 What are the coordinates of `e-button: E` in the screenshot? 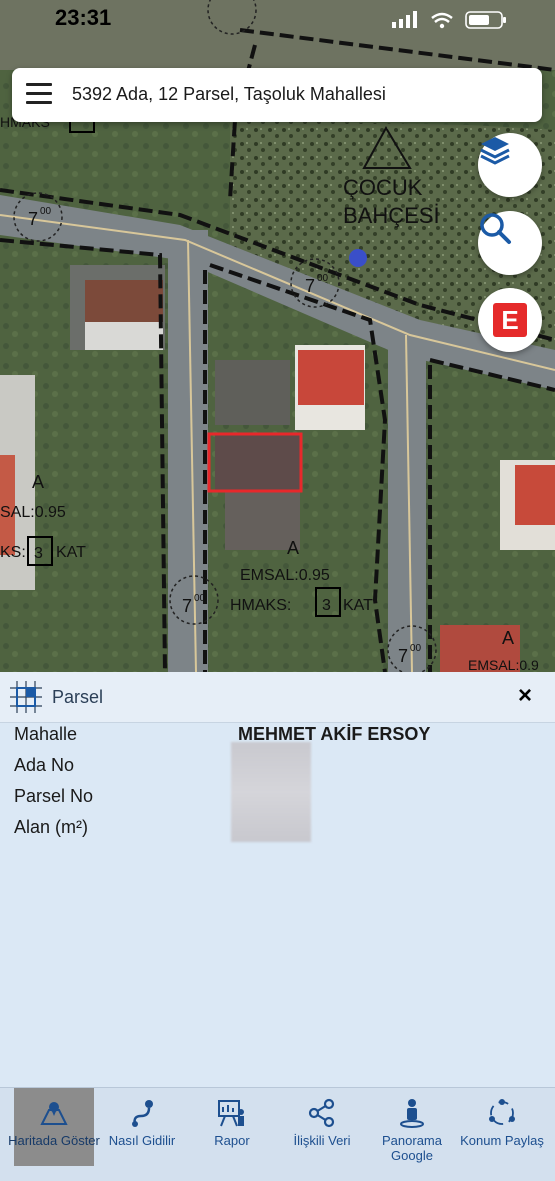 It's located at (510, 320).